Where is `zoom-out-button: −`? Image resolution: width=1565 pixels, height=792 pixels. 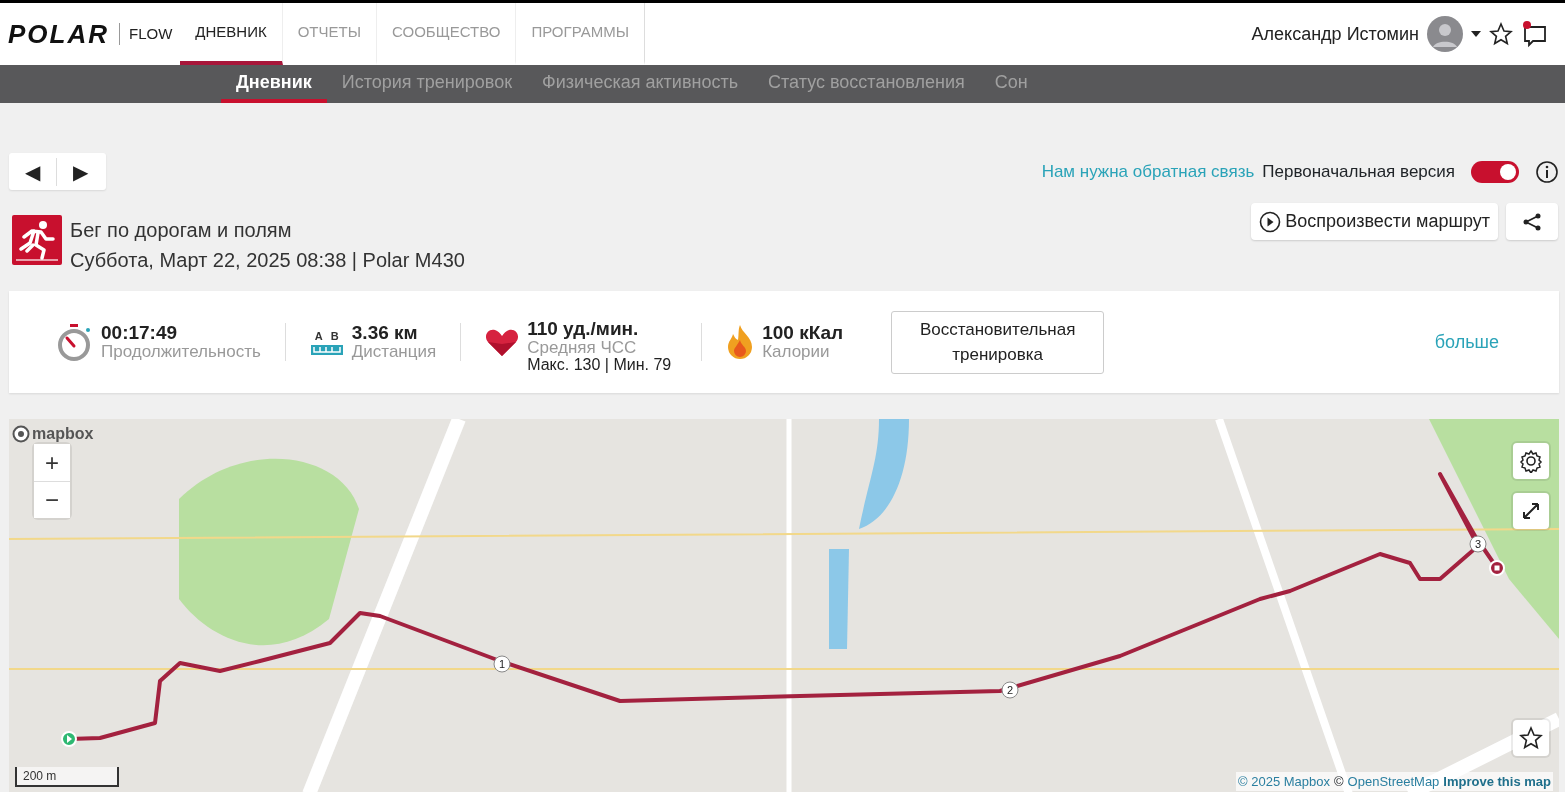
zoom-out-button: − is located at coordinates (52, 499).